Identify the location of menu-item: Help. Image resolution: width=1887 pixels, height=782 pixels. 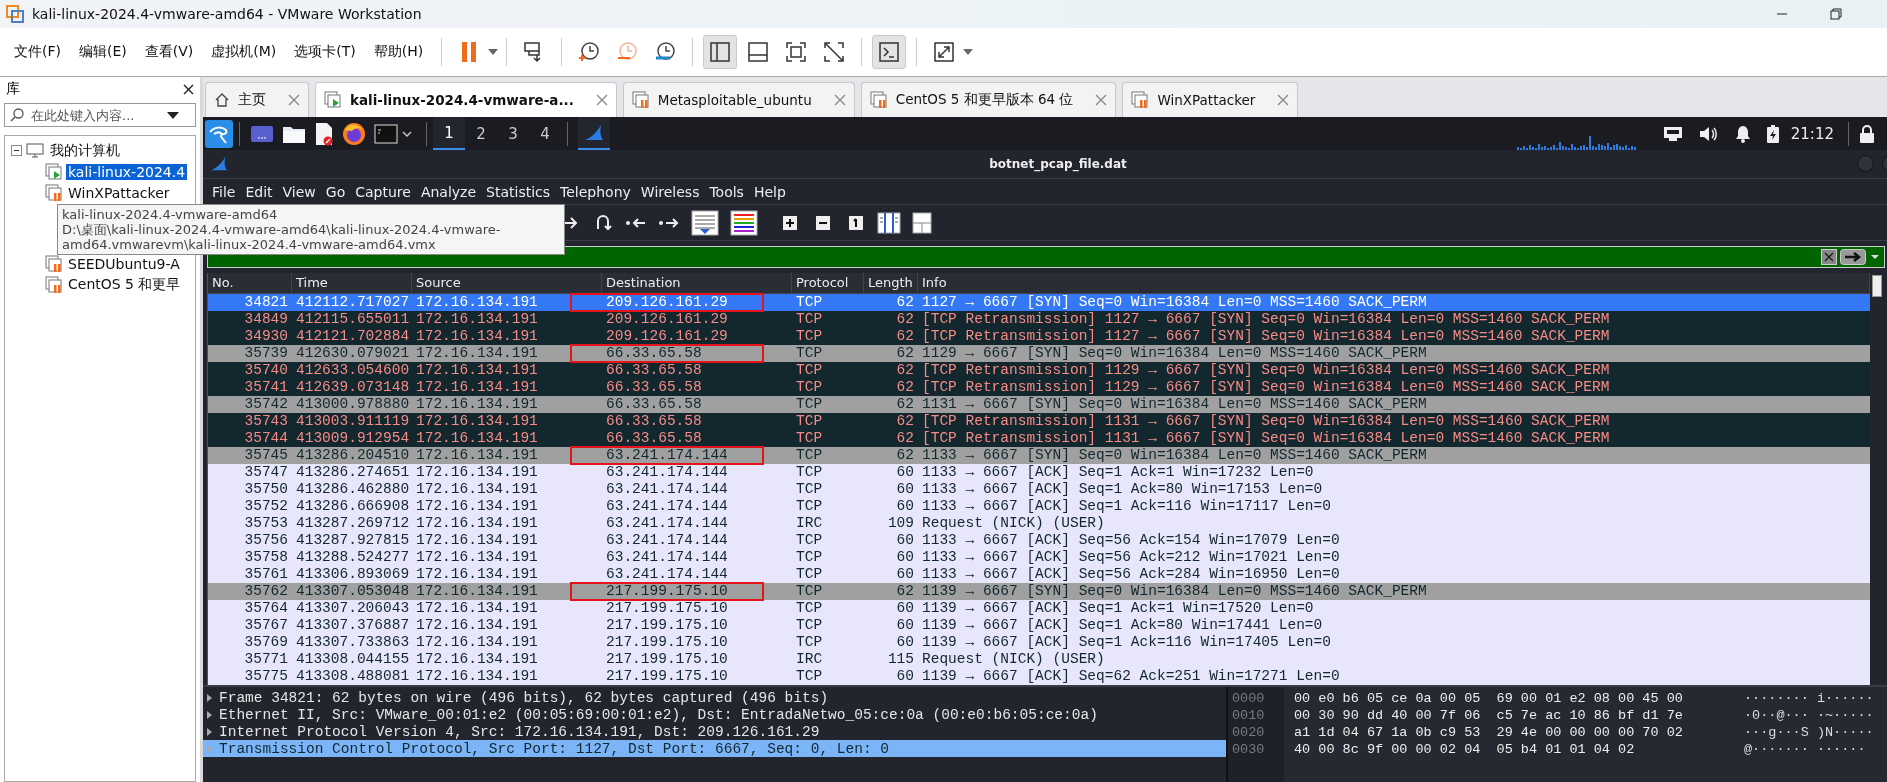
(769, 191).